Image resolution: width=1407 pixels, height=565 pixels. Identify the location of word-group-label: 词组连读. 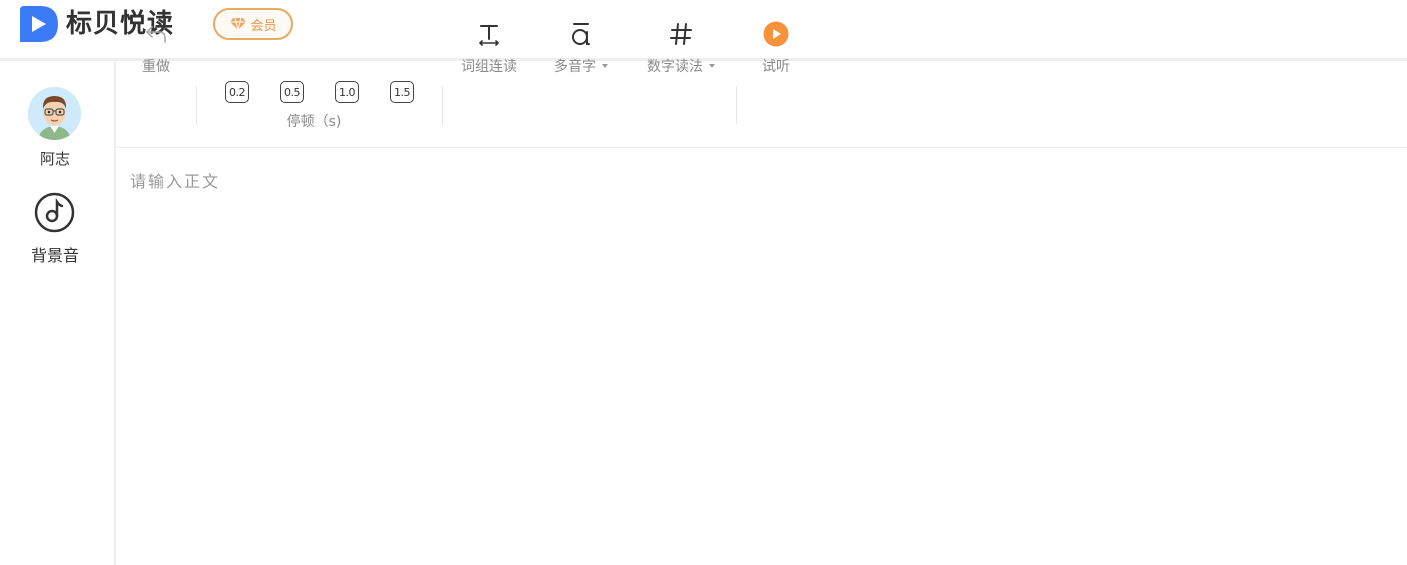
(489, 67).